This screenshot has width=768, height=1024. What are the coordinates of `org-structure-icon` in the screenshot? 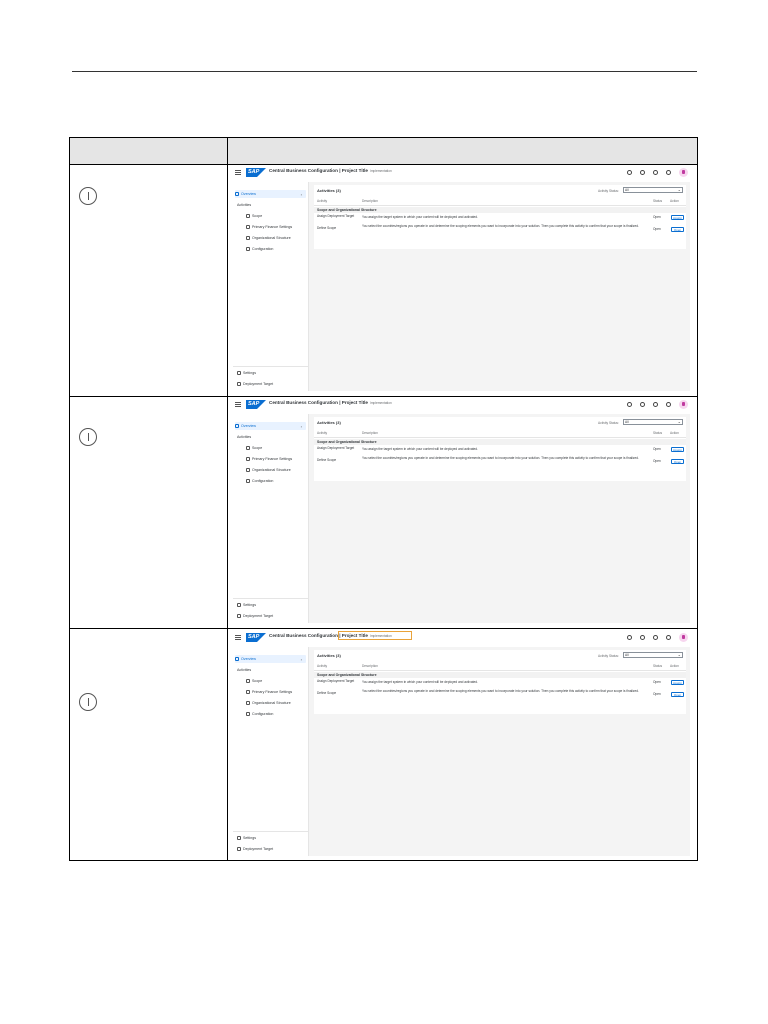 It's located at (248, 470).